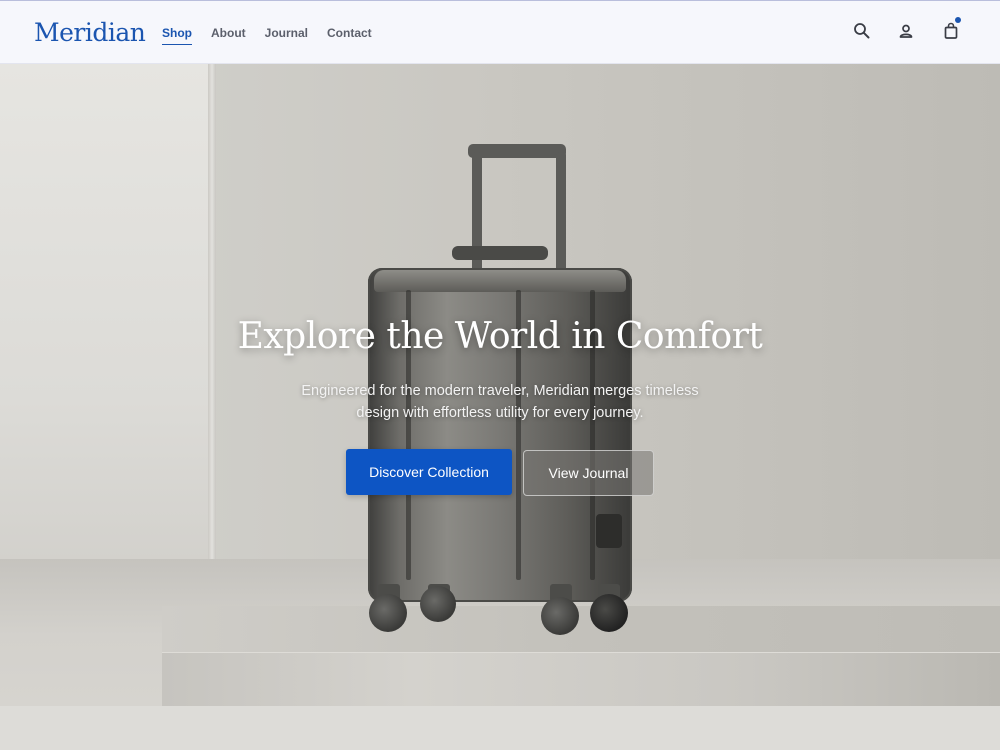 The width and height of the screenshot is (1000, 750). What do you see at coordinates (286, 33) in the screenshot?
I see `nav-journal: Journal` at bounding box center [286, 33].